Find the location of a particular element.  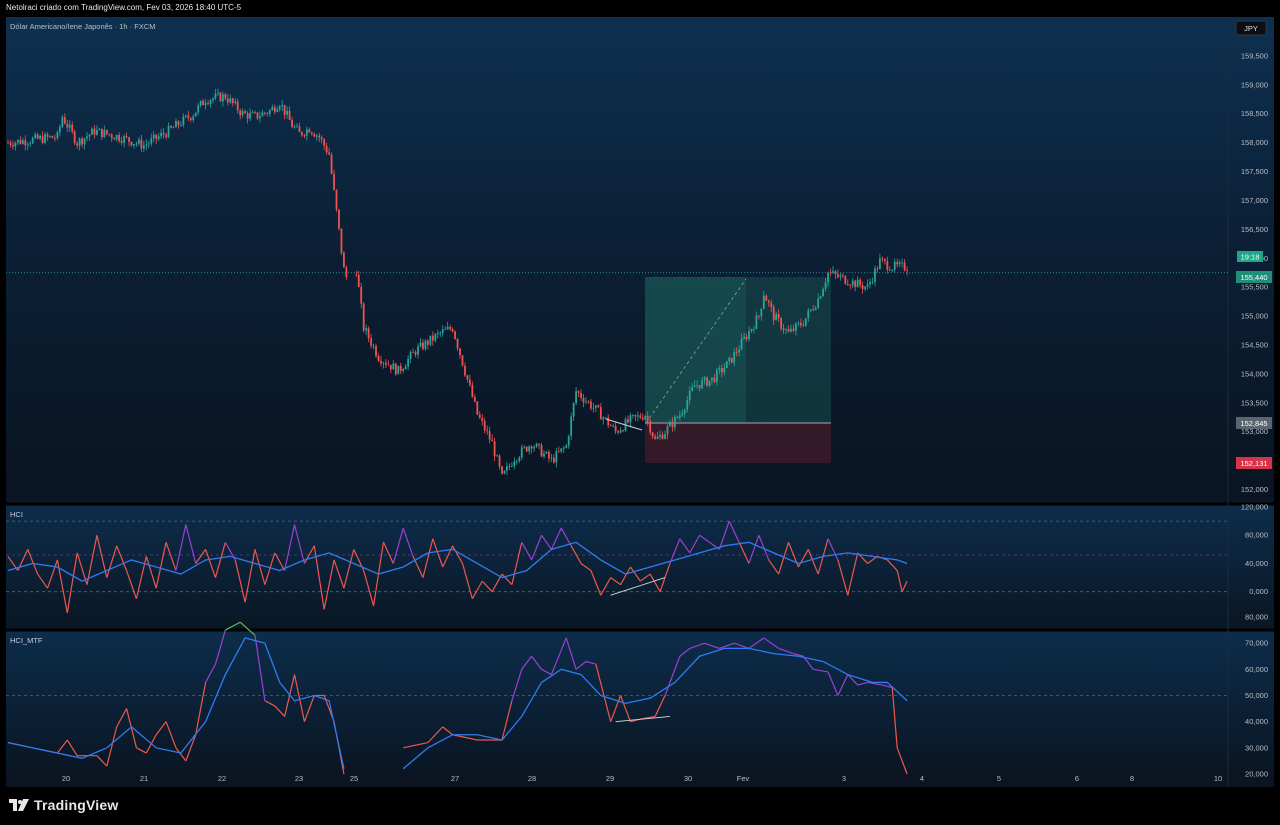

price-tick-label: 158,500 is located at coordinates (1254, 113).